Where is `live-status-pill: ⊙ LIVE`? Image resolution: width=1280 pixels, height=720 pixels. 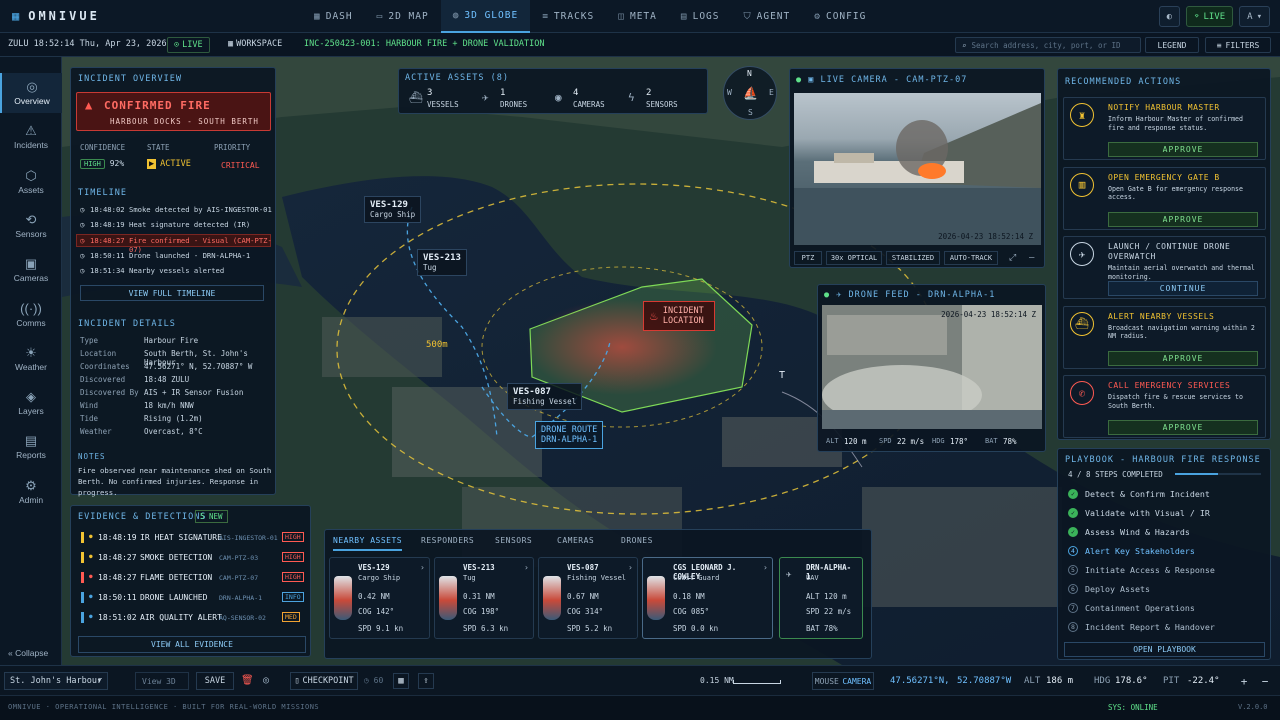 live-status-pill: ⊙ LIVE is located at coordinates (188, 45).